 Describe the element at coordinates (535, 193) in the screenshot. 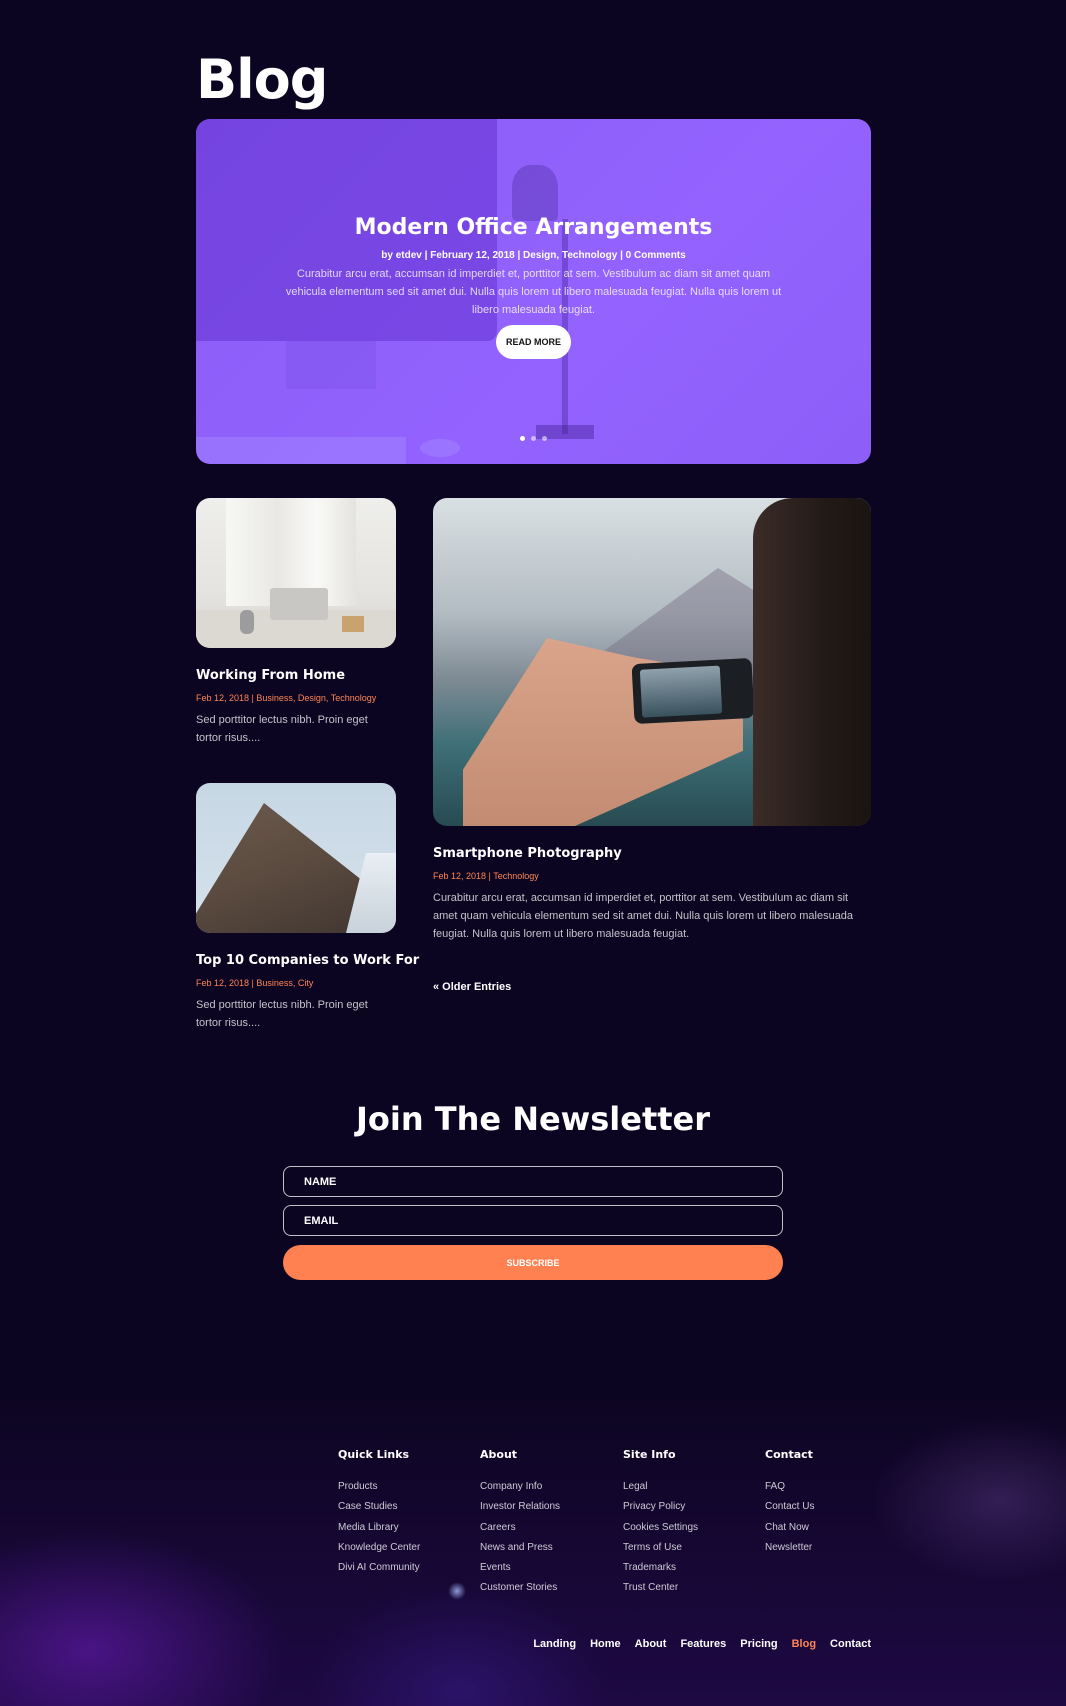

I see `hero-image-lamp` at that location.